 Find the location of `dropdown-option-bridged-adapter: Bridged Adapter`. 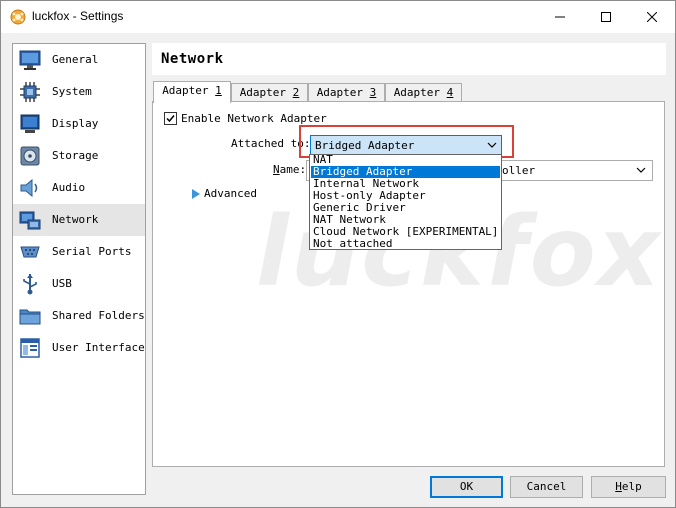

dropdown-option-bridged-adapter: Bridged Adapter is located at coordinates (405, 172).